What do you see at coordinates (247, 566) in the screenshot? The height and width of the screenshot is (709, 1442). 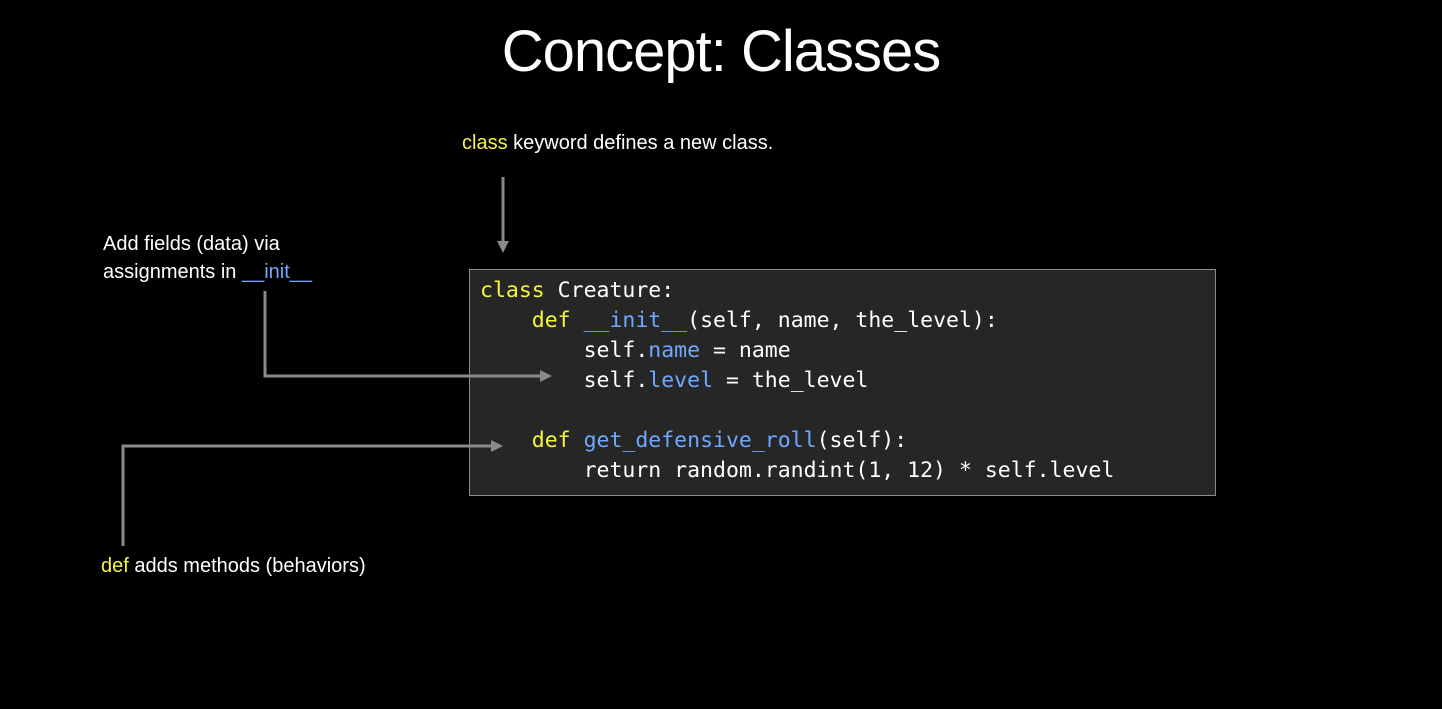 I see `def-note-text: adds methods (behaviors)` at bounding box center [247, 566].